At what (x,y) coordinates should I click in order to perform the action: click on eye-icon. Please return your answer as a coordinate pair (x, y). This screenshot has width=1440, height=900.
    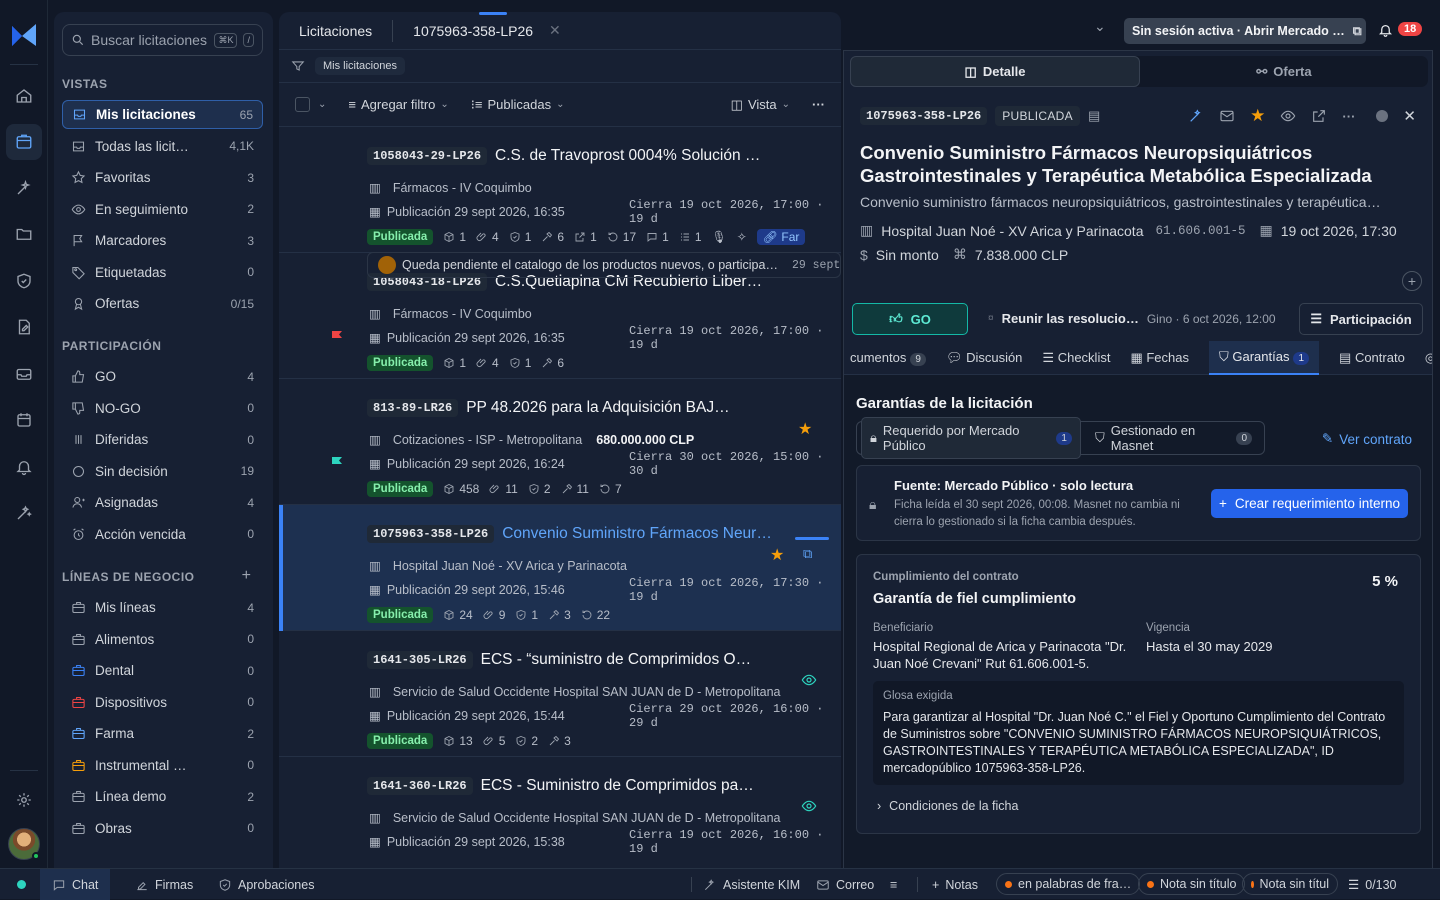
    Looking at the image, I should click on (1288, 116).